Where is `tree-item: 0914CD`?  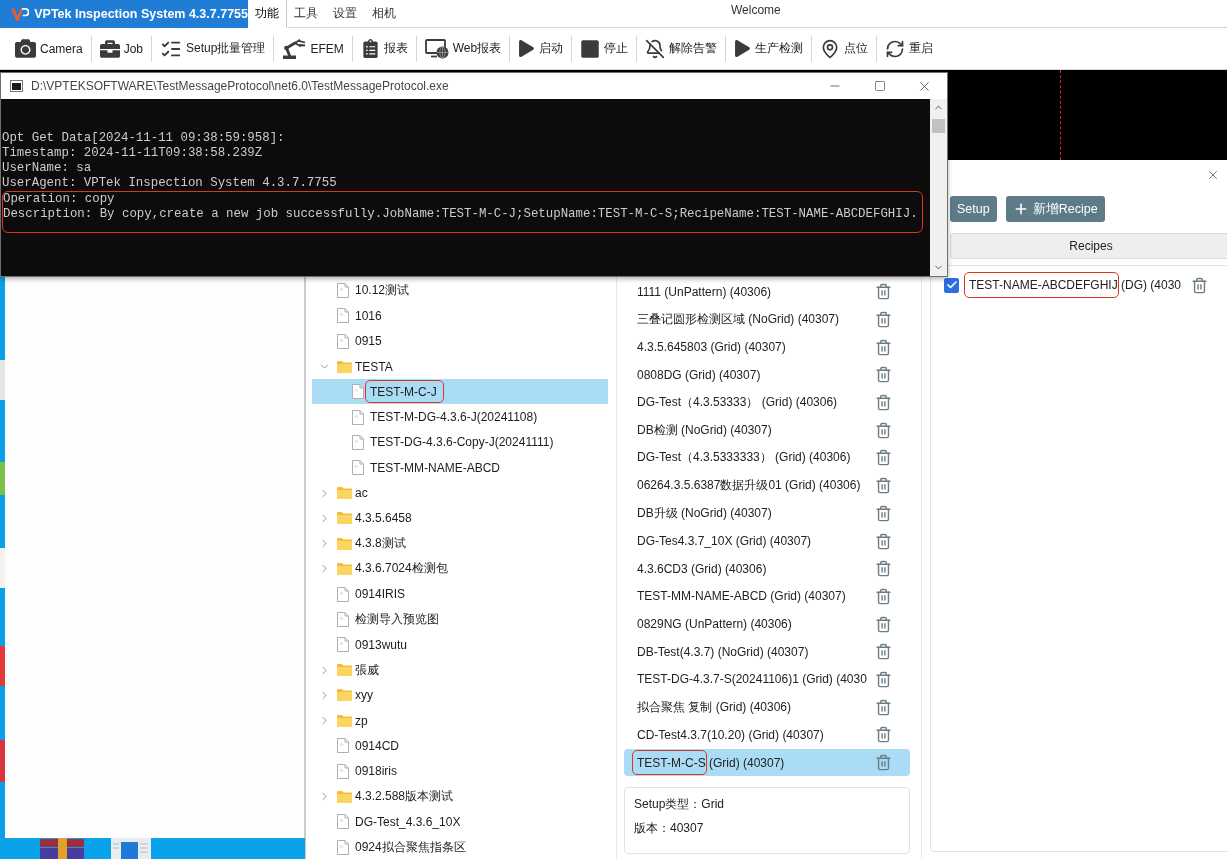
tree-item: 0914CD is located at coordinates (460, 746).